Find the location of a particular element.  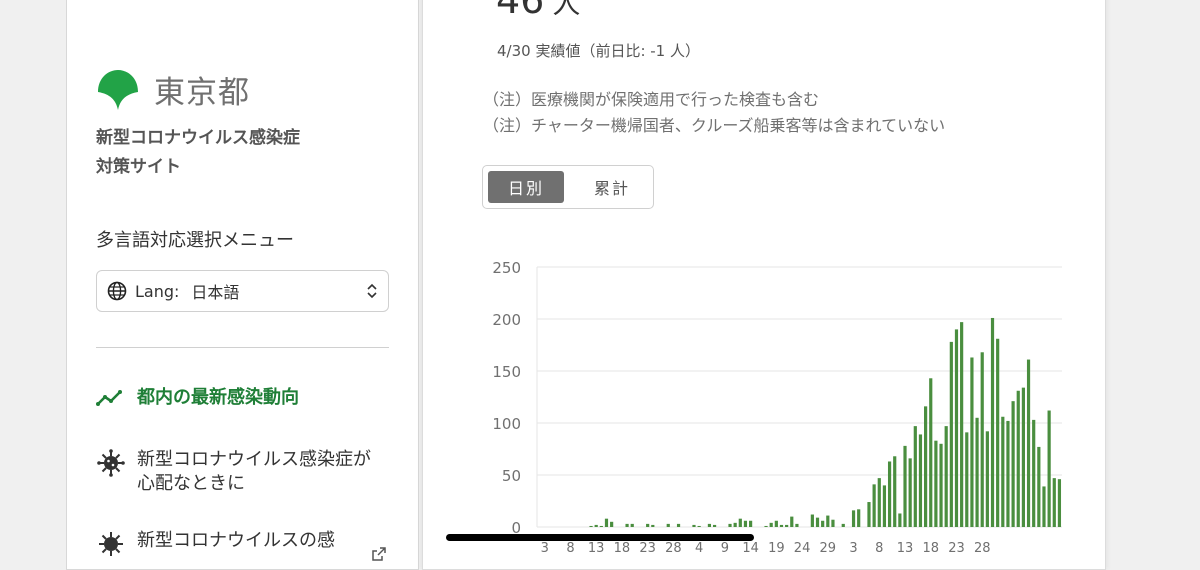

chevron-up-down-icon is located at coordinates (372, 291).